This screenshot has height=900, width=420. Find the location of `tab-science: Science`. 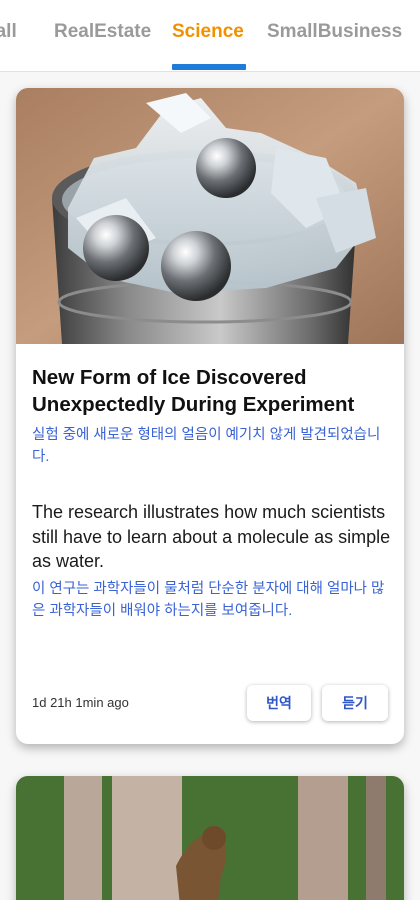

tab-science: Science is located at coordinates (208, 32).